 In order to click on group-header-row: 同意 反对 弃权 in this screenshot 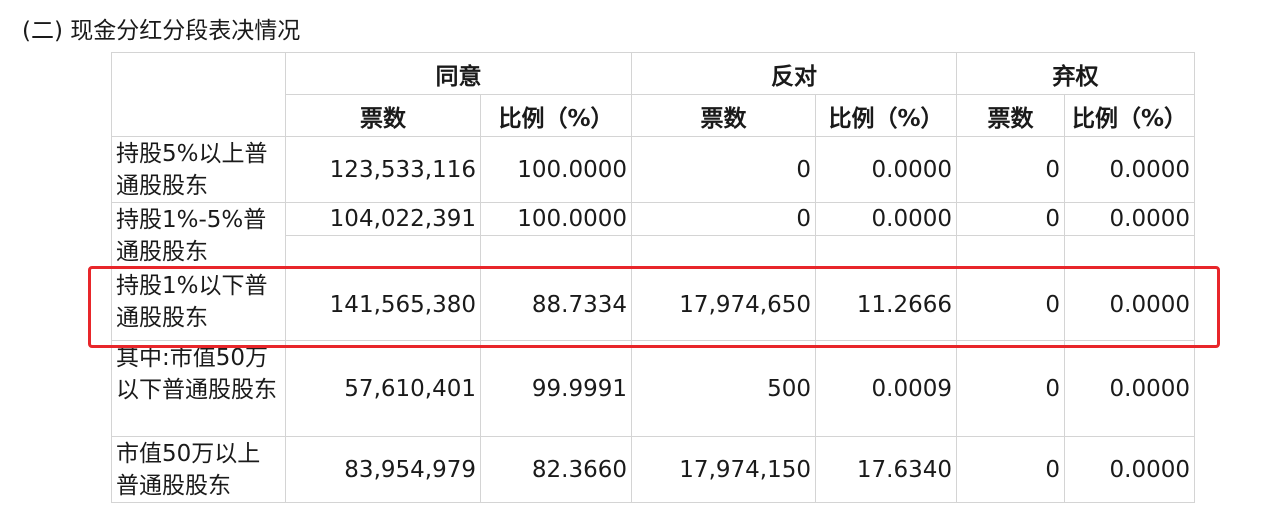, I will do `click(653, 94)`.